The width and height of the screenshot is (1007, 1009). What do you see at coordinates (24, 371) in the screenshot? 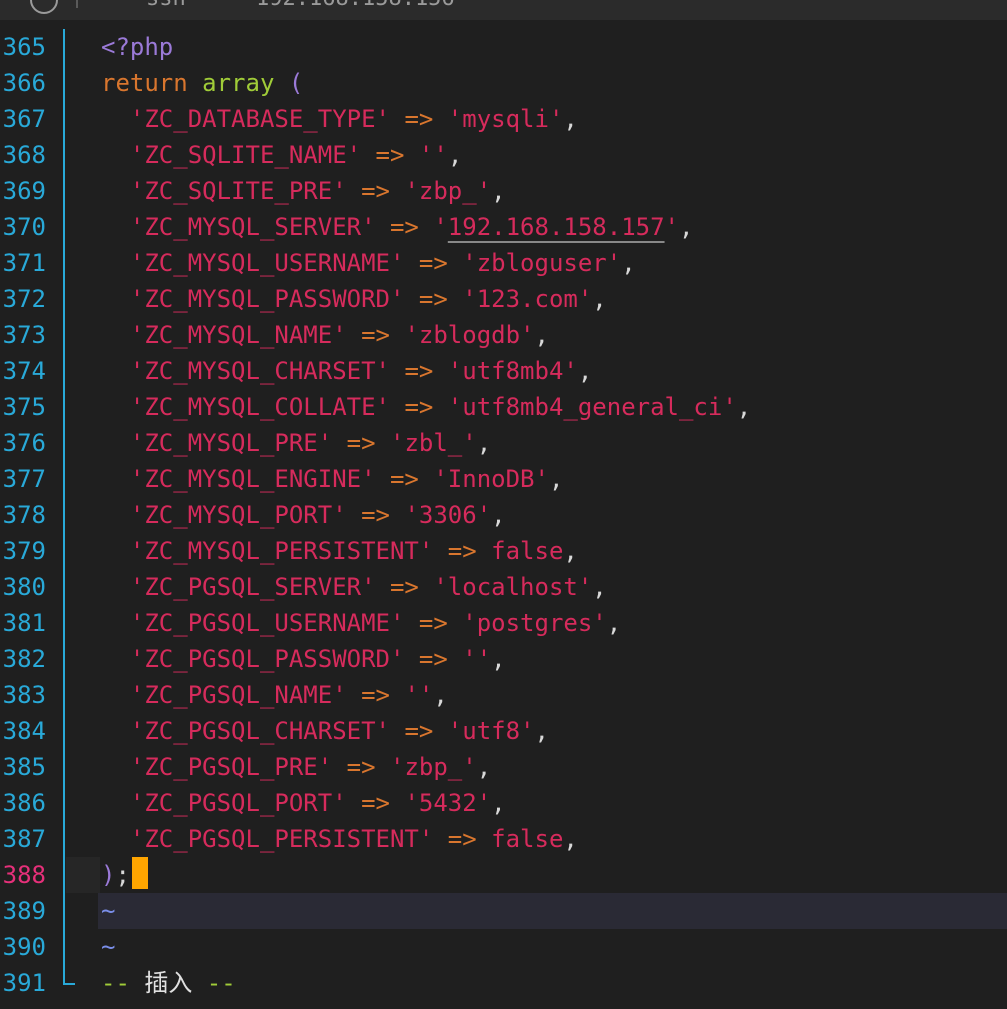
I see `line-number: 374` at bounding box center [24, 371].